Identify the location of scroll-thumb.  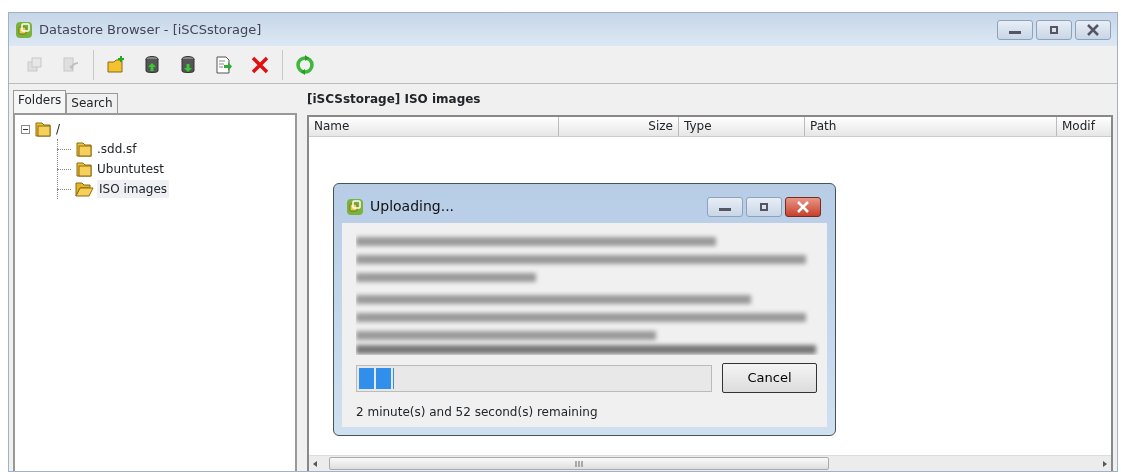
(579, 463).